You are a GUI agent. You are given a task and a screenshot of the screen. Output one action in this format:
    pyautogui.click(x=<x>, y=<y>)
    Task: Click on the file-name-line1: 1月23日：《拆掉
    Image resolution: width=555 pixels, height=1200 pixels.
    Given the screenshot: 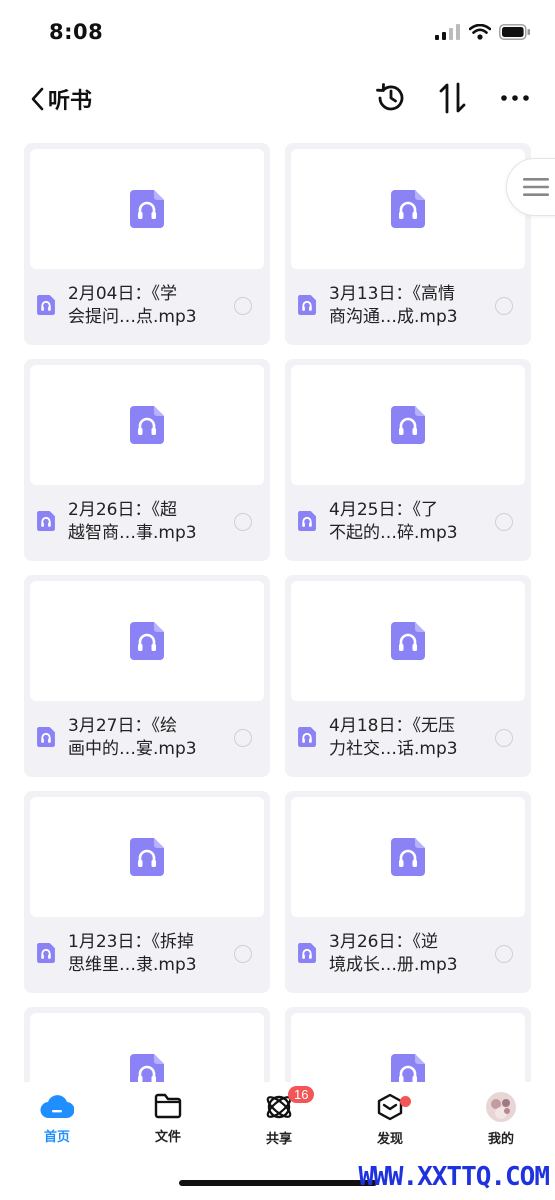 What is the action you would take?
    pyautogui.click(x=131, y=942)
    